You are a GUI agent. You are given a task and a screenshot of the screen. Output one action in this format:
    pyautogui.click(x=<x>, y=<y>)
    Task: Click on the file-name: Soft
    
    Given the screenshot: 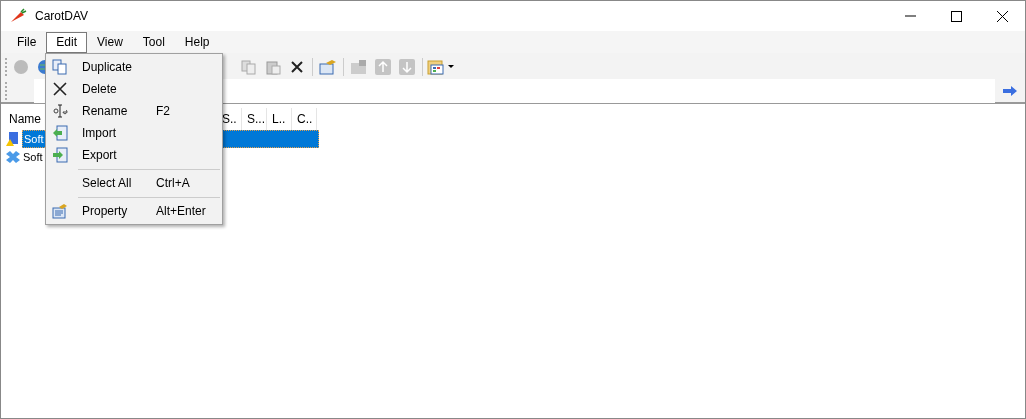 What is the action you would take?
    pyautogui.click(x=33, y=157)
    